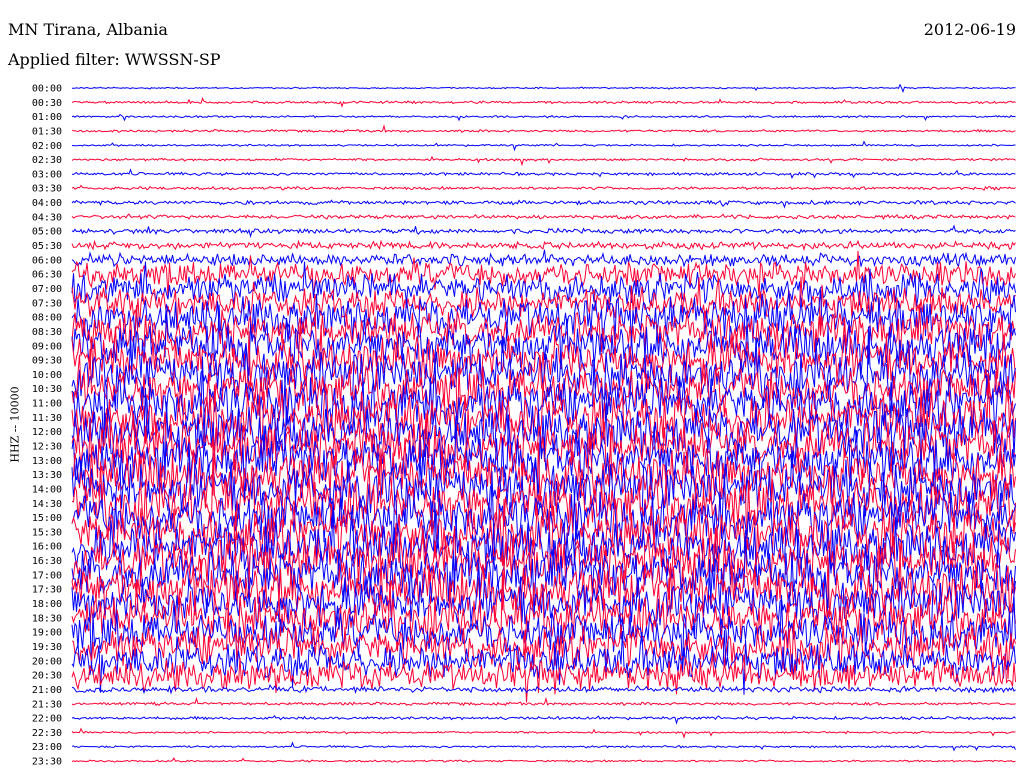 The height and width of the screenshot is (780, 1024). Describe the element at coordinates (47, 217) in the screenshot. I see `row-time-label: 04:30` at that location.